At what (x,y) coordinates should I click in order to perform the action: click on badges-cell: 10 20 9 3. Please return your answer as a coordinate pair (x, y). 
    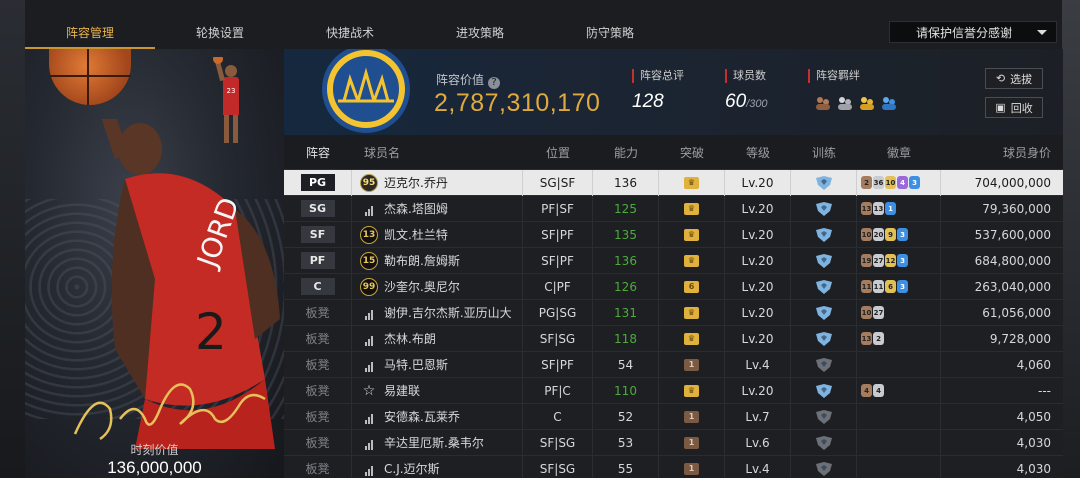
    Looking at the image, I should click on (899, 234).